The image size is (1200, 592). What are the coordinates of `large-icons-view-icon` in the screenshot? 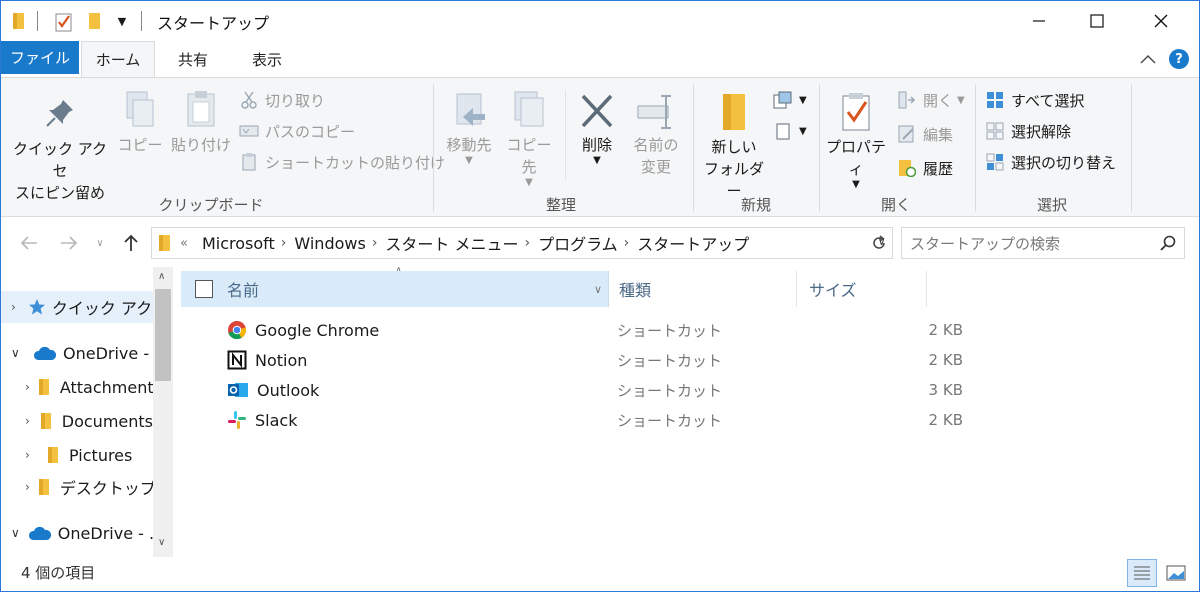 It's located at (1176, 573).